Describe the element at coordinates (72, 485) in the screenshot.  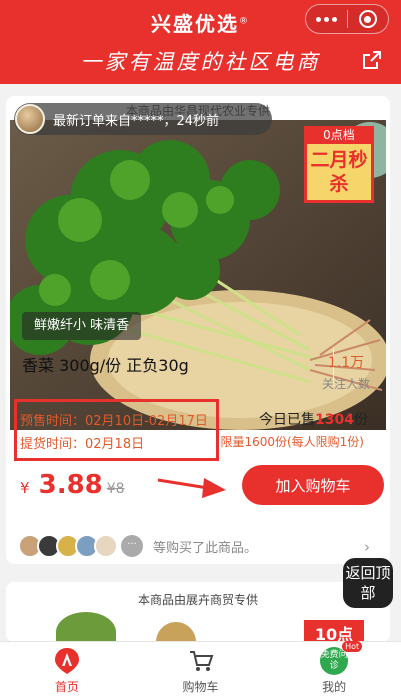
I see `price: ¥ 3.88 ¥8` at that location.